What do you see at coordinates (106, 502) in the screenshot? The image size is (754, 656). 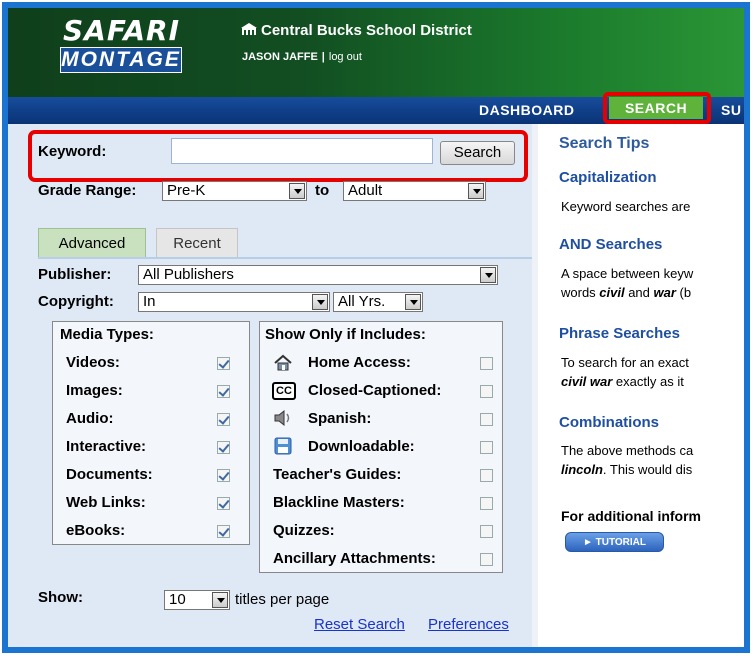 I see `media-type-label: Web Links:` at bounding box center [106, 502].